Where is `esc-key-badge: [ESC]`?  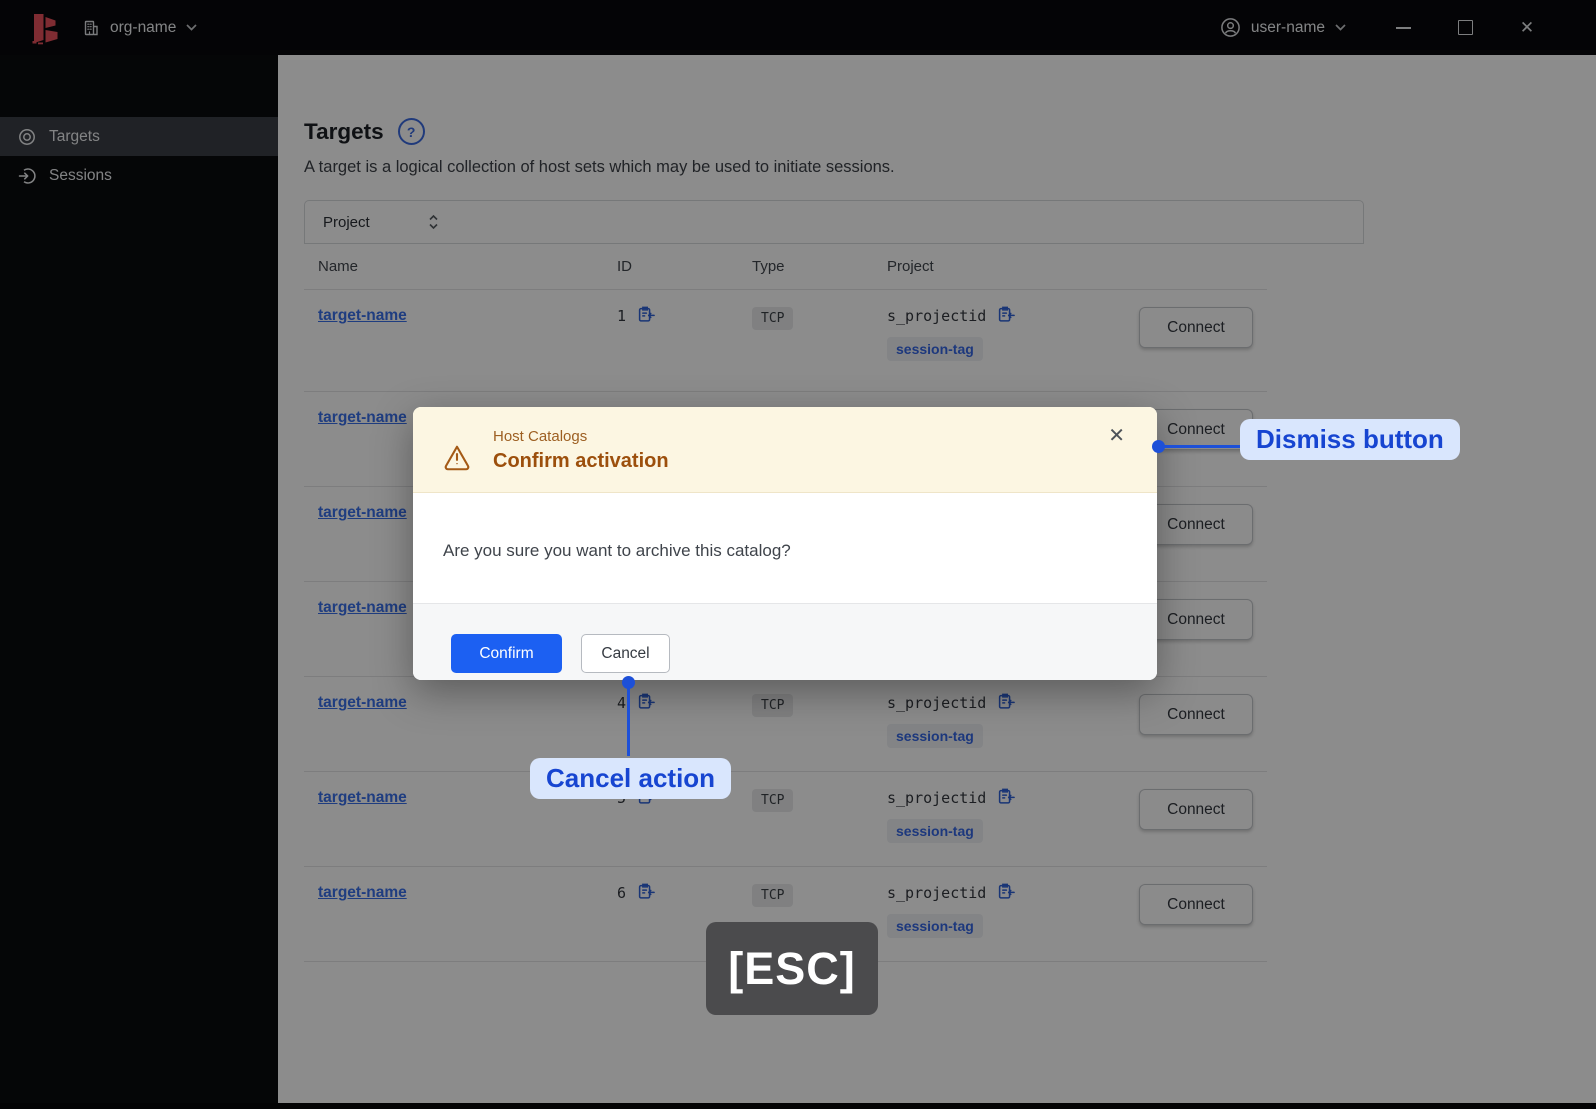
esc-key-badge: [ESC] is located at coordinates (792, 968).